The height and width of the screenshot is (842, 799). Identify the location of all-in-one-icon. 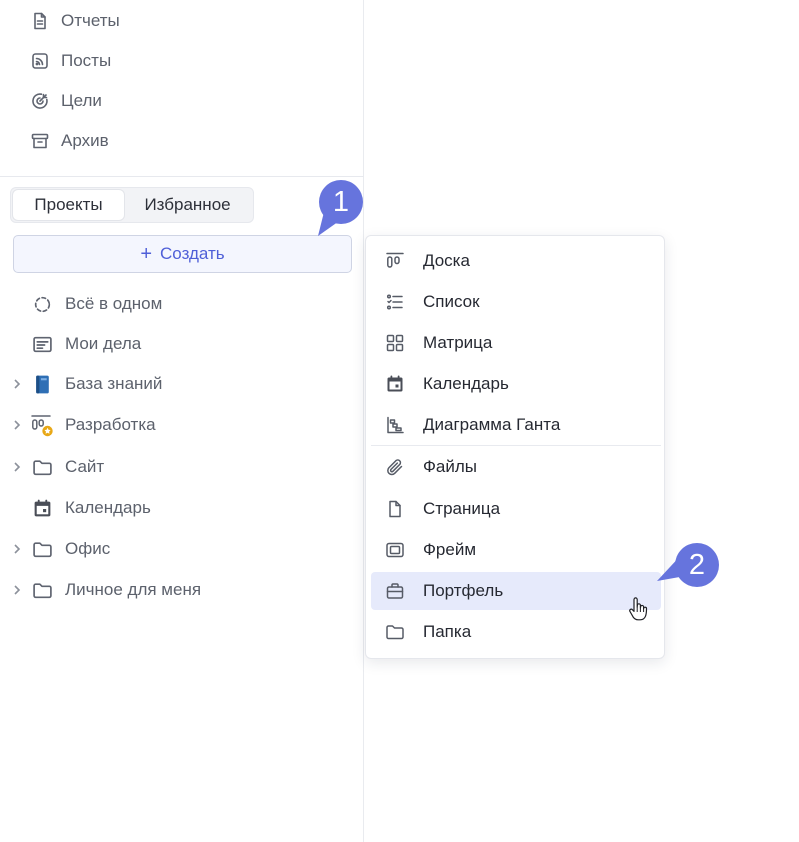
(42, 304).